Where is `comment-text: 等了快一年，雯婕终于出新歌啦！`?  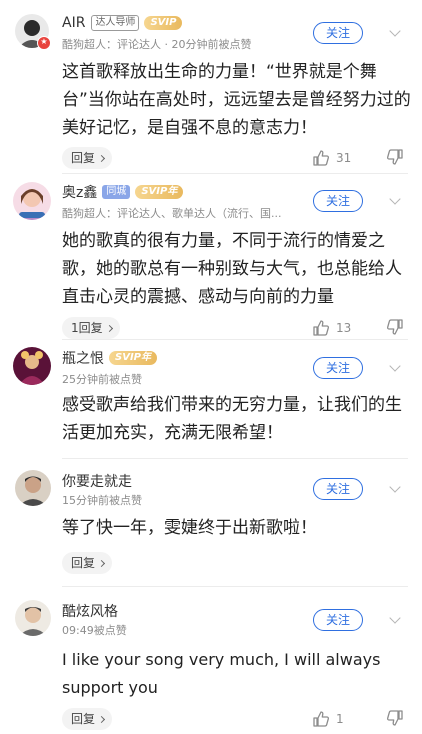
comment-text: 等了快一年，雯婕终于出新歌啦！ is located at coordinates (189, 528).